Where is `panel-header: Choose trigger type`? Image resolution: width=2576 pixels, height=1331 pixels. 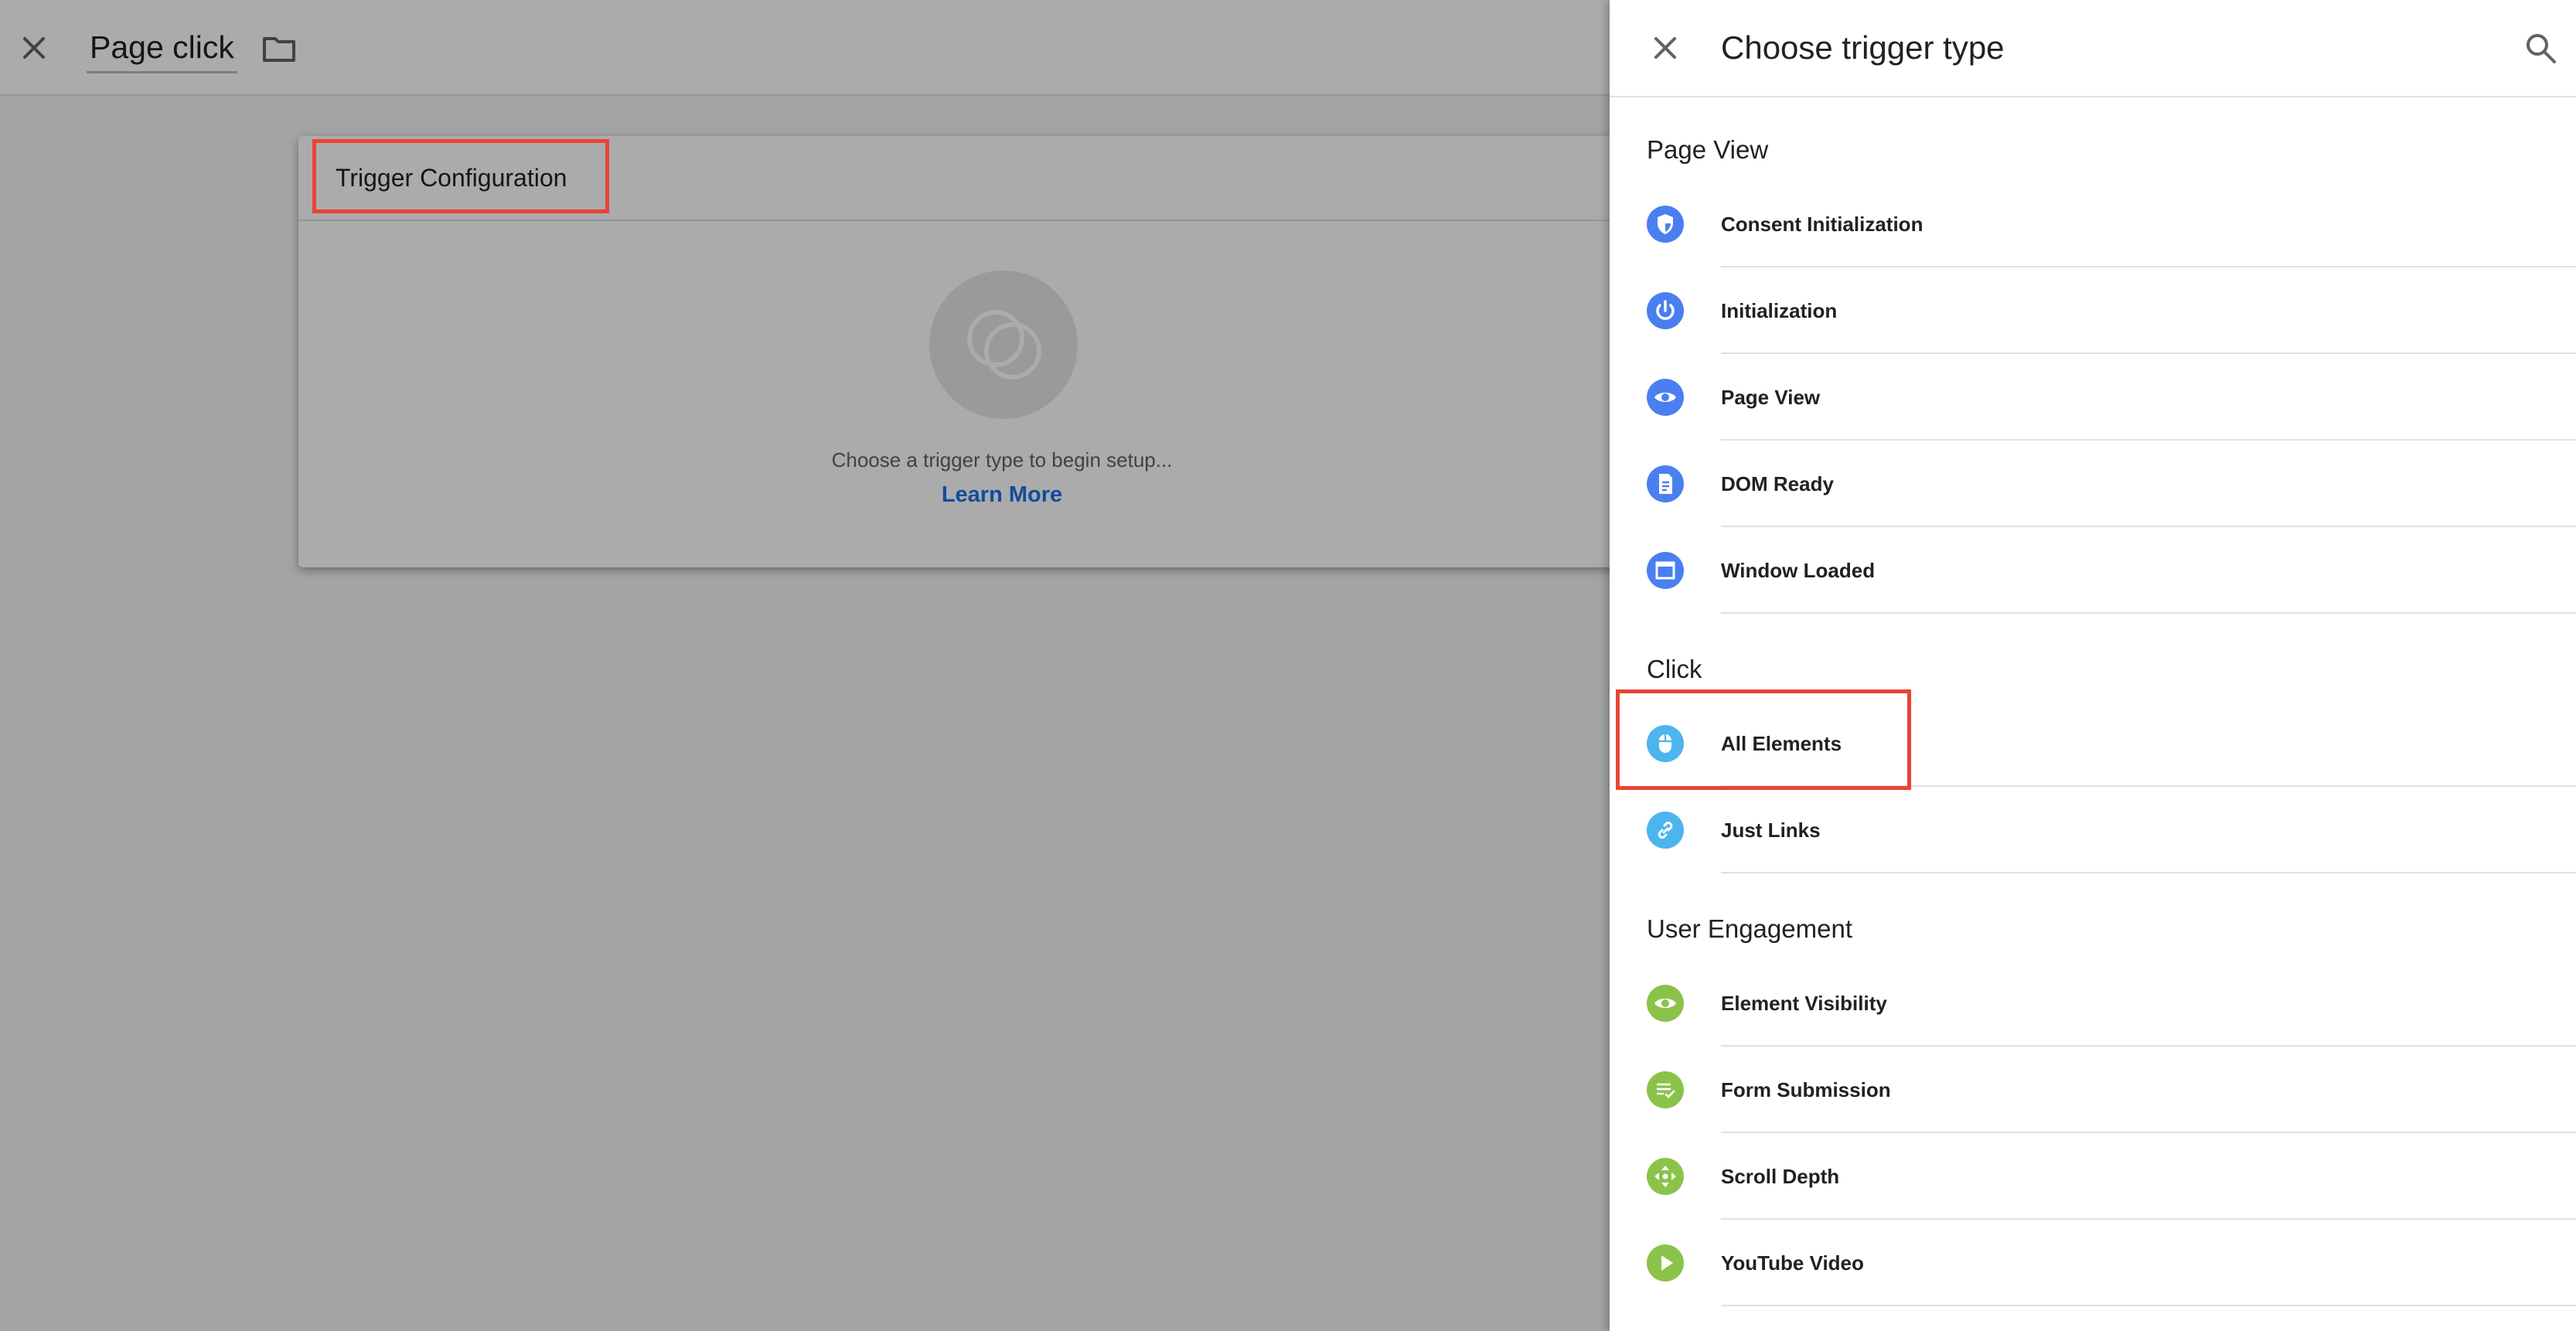 panel-header: Choose trigger type is located at coordinates (2093, 48).